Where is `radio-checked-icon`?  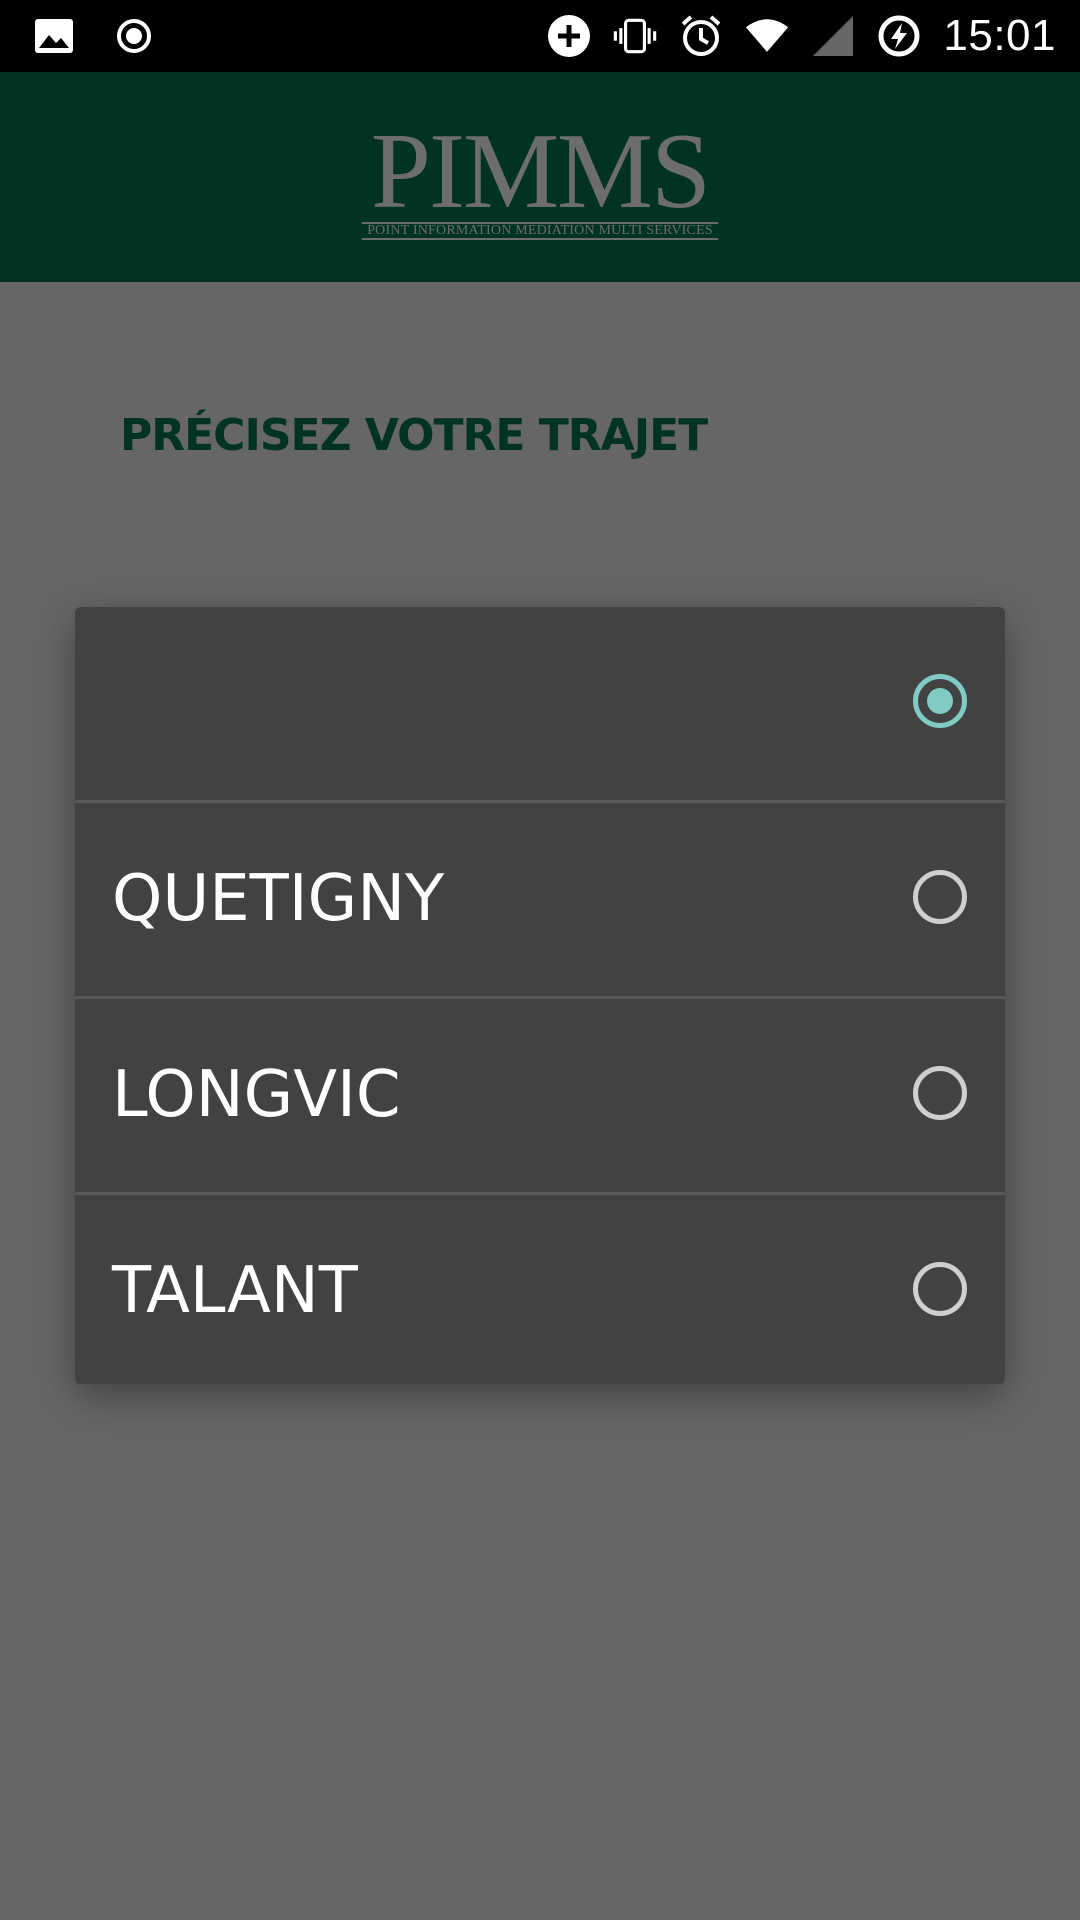 radio-checked-icon is located at coordinates (940, 701).